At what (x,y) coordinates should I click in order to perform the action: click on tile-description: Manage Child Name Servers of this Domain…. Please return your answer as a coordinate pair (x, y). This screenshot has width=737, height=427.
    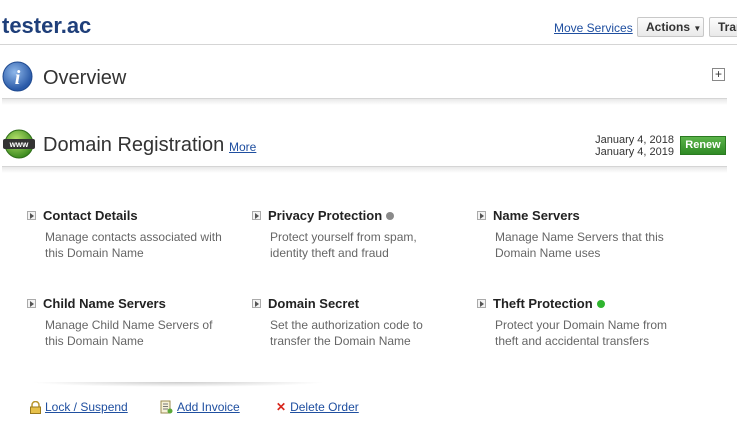
    Looking at the image, I should click on (129, 333).